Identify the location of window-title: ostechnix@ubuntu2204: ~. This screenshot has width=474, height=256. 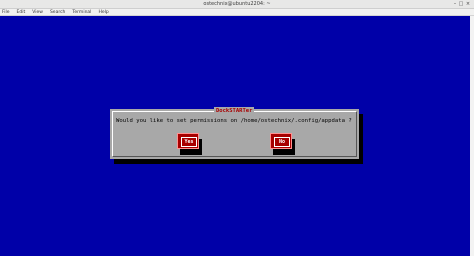
(237, 4).